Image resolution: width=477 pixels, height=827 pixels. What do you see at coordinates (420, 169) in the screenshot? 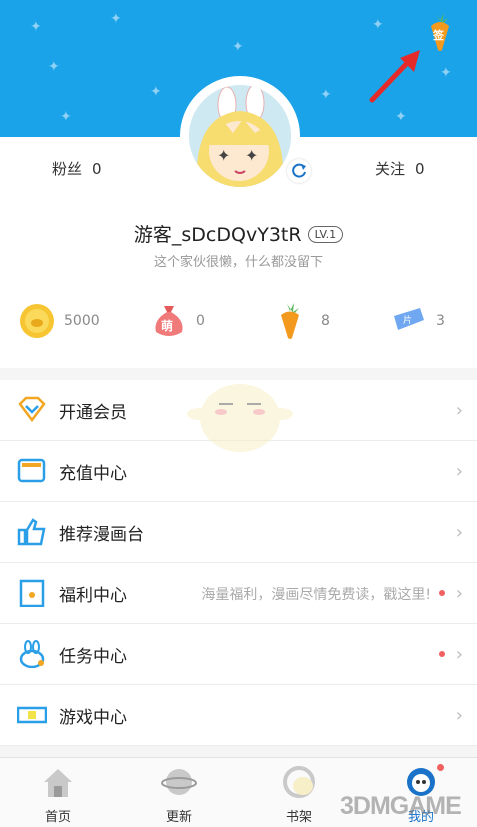
I see `follow-count: 0` at bounding box center [420, 169].